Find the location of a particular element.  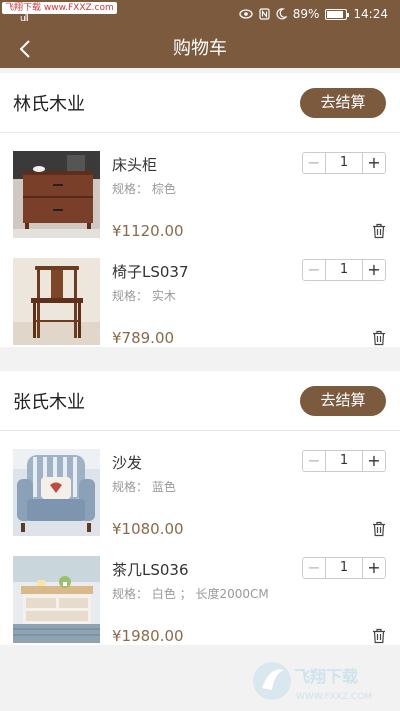

product-image-coffee-table is located at coordinates (56, 599).